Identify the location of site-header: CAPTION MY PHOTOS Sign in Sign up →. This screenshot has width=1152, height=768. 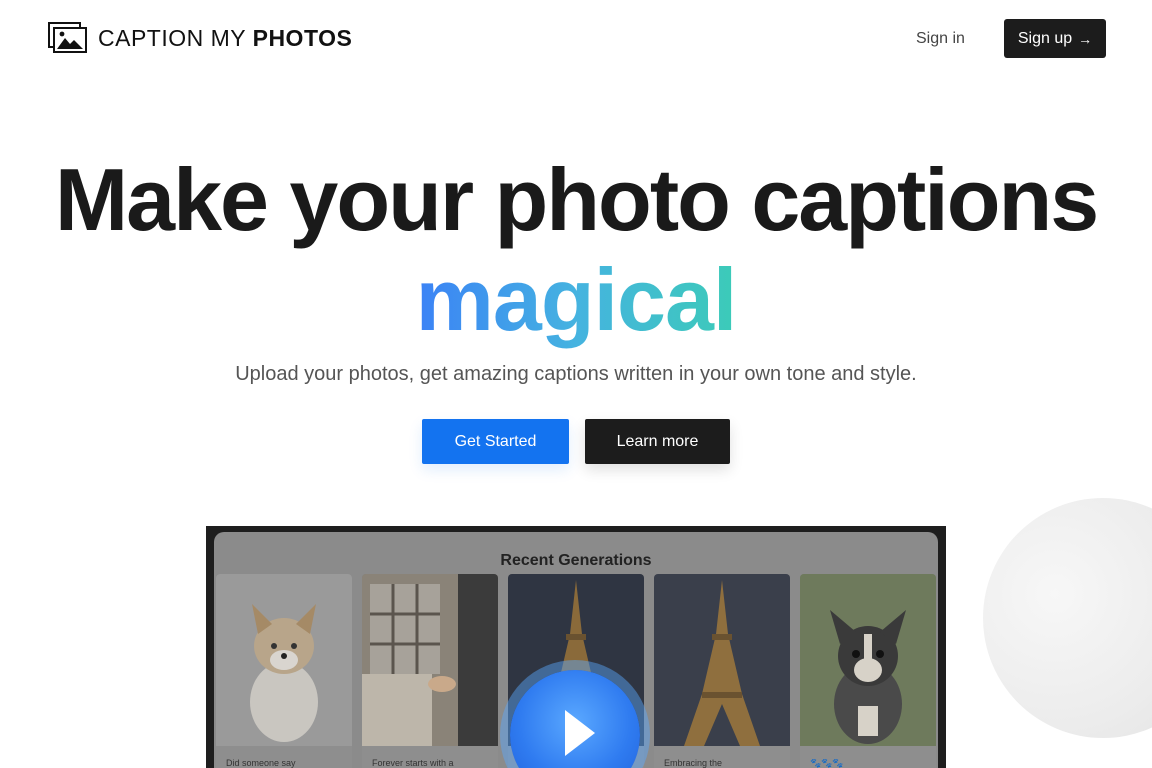
(576, 39).